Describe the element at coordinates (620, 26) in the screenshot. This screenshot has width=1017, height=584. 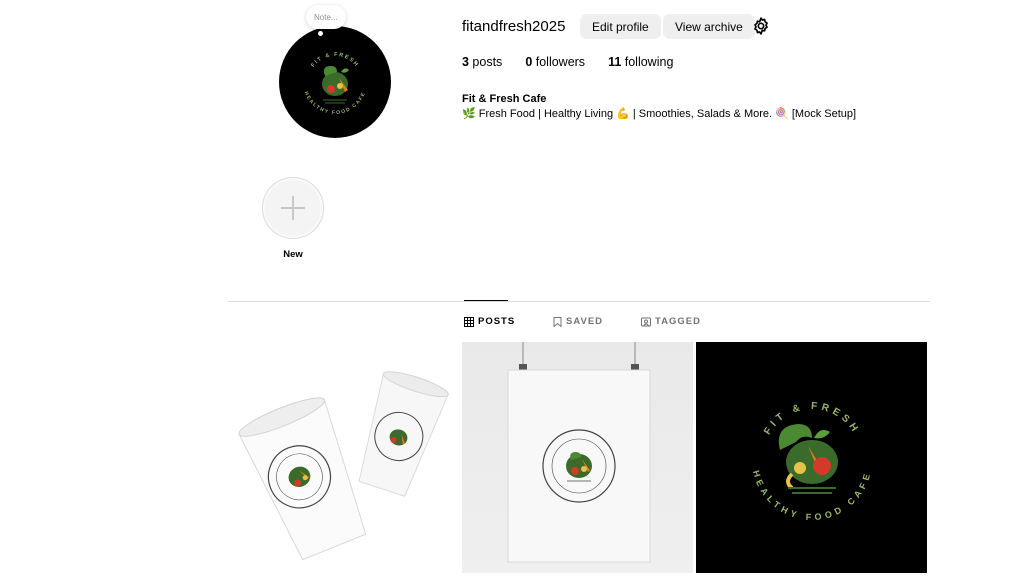
I see `edit-profile-button: Edit profile` at that location.